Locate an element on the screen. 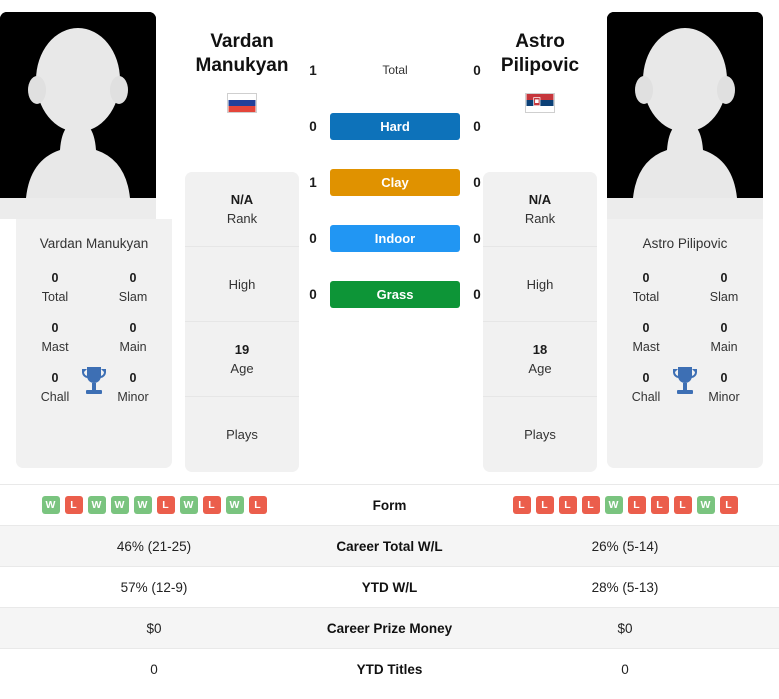 The height and width of the screenshot is (699, 779). ytd-wl-left: 57% (12-9) is located at coordinates (154, 587).